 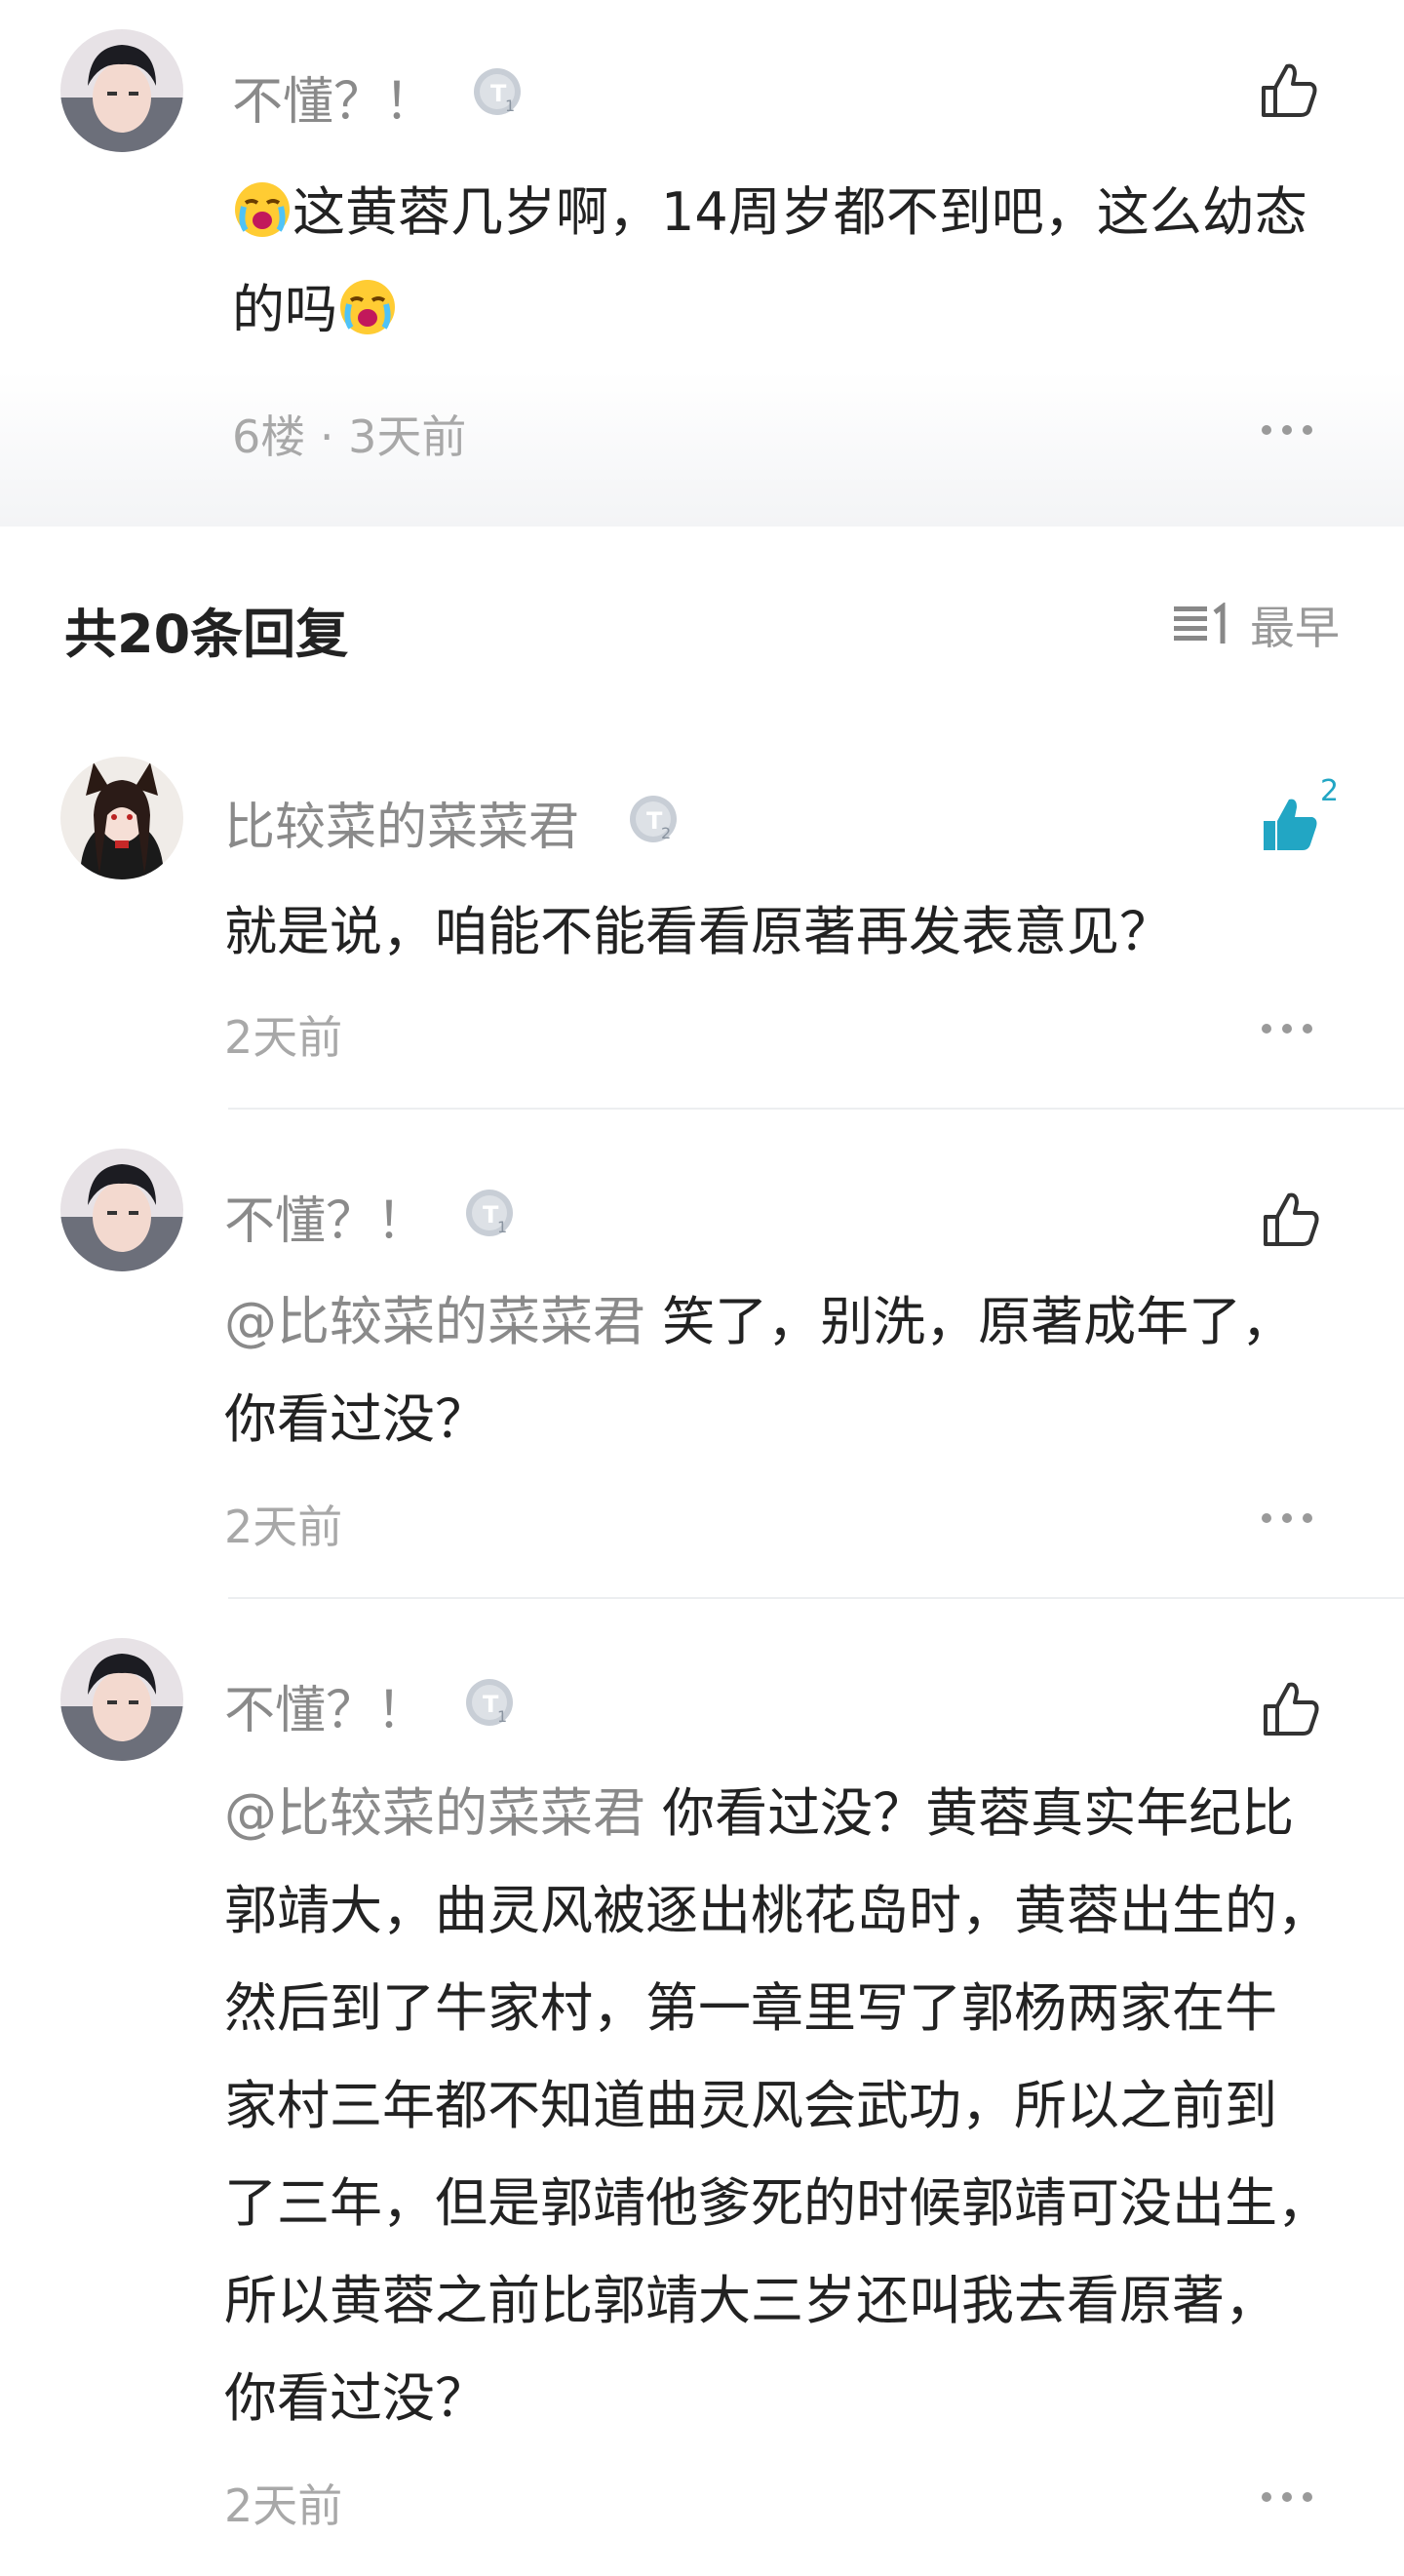 I want to click on comment-text-line2: 的吗, so click(x=284, y=309).